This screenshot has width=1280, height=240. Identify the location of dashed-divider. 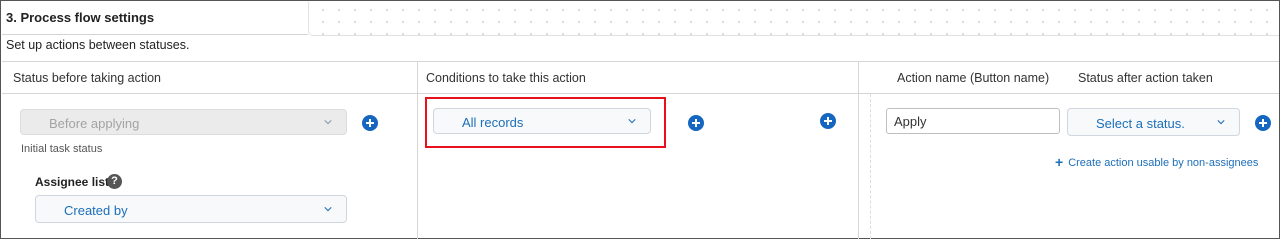
(870, 166).